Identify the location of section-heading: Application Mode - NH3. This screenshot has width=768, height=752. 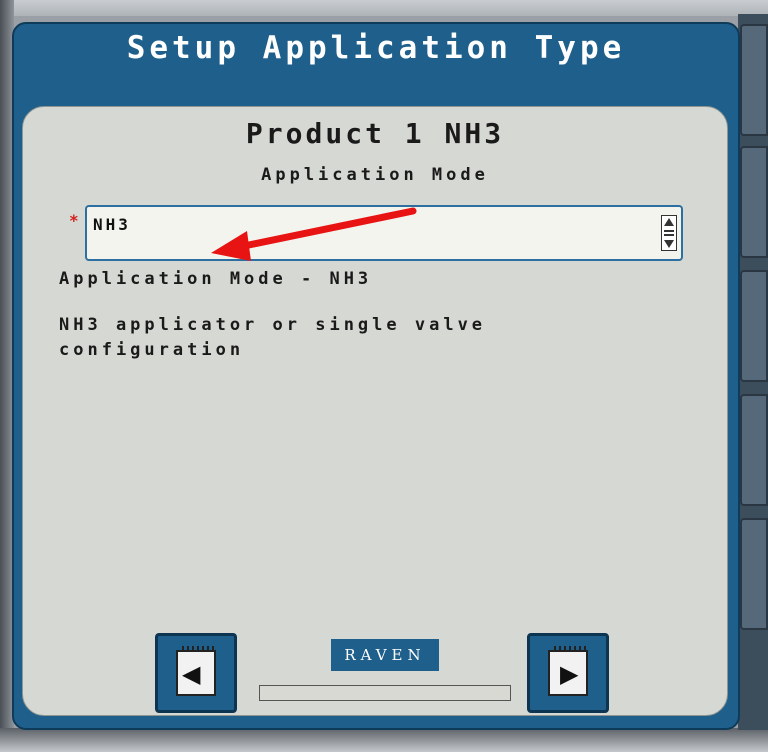
(216, 279).